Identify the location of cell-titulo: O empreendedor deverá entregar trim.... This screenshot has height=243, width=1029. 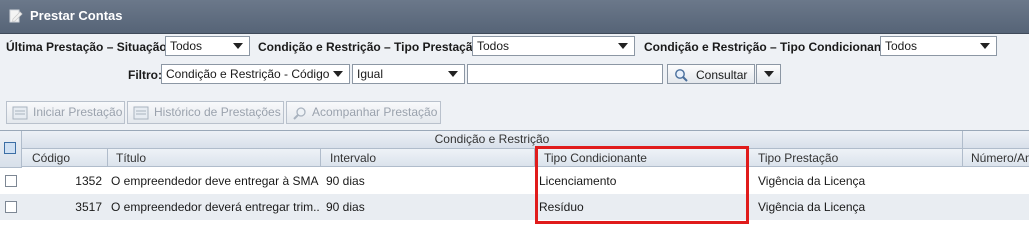
(215, 207).